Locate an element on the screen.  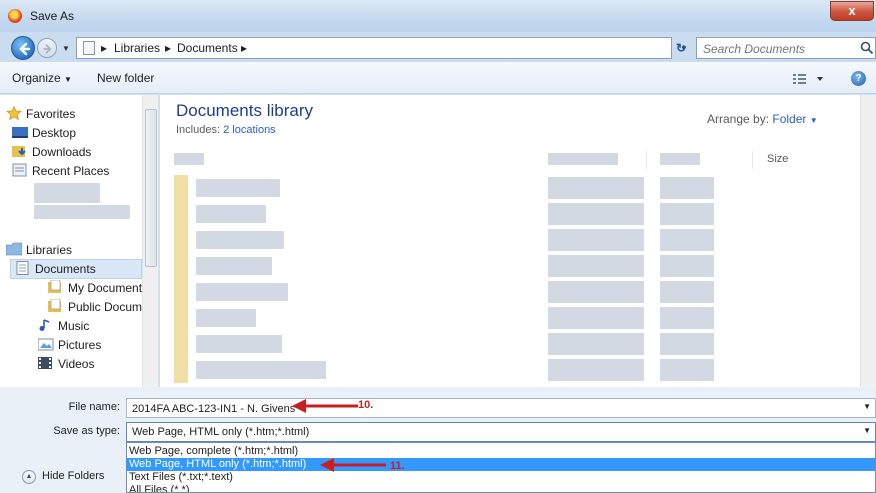
recent-pages-dropdown: ▼ is located at coordinates (66, 48).